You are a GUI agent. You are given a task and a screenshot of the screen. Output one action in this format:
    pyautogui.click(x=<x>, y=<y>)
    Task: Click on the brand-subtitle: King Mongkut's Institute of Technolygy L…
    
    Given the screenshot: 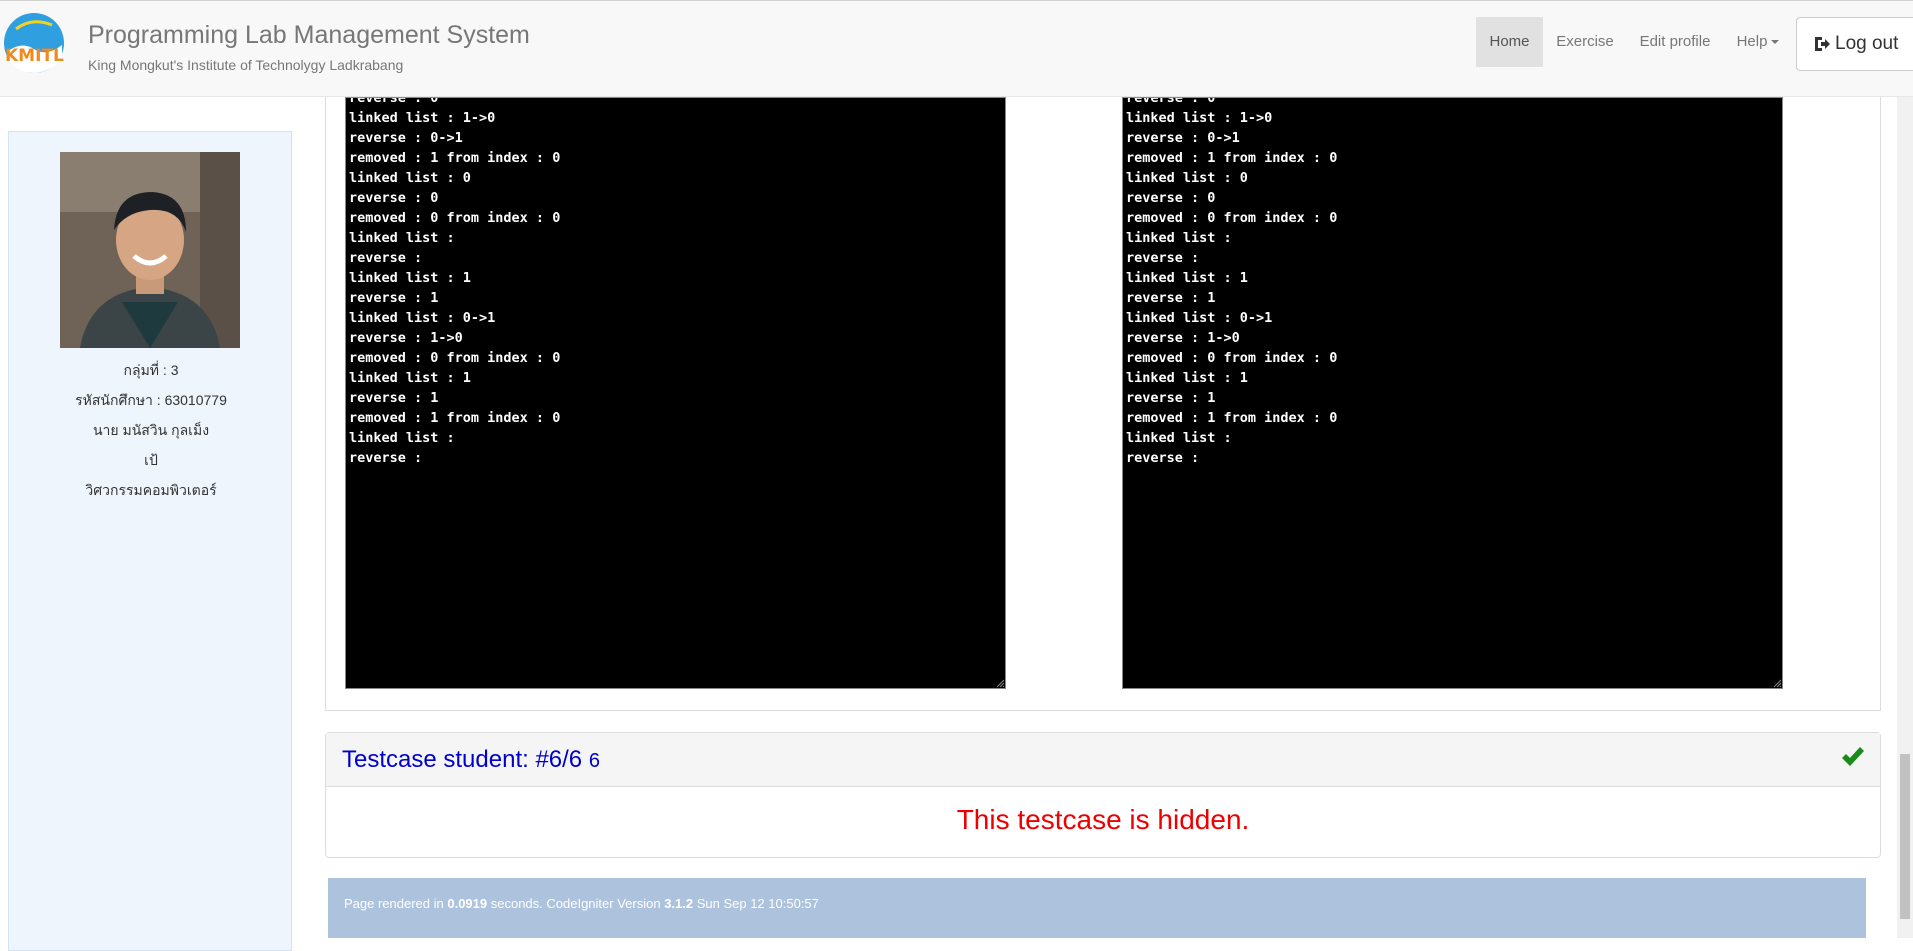 What is the action you would take?
    pyautogui.click(x=246, y=65)
    